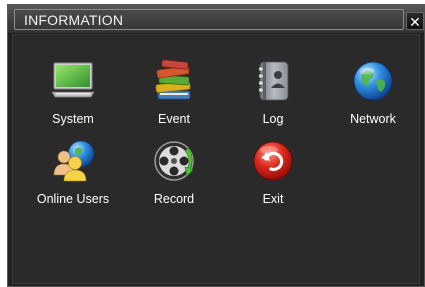 This screenshot has width=425, height=287. I want to click on film-reel-icon, so click(174, 161).